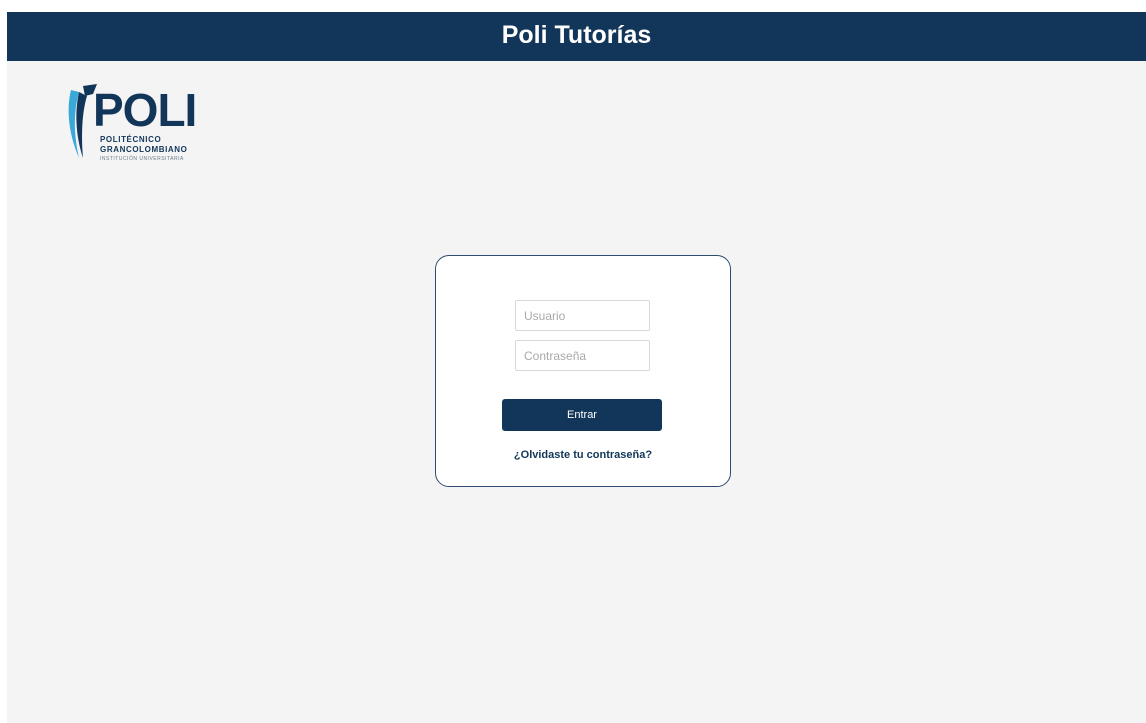  I want to click on login-card: Entrar ¿Olvidaste tu contraseña?, so click(583, 371).